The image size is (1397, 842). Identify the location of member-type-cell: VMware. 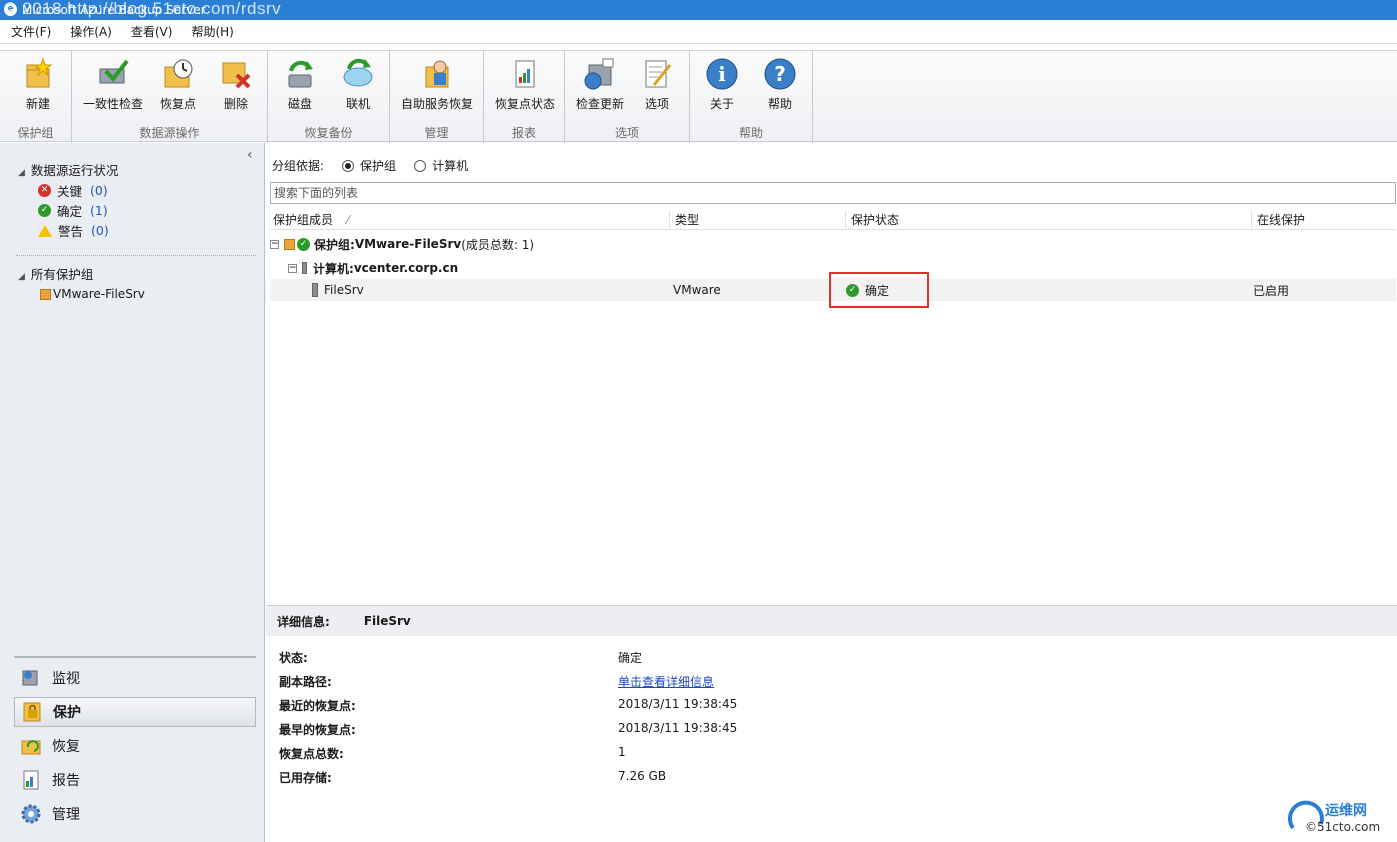
(697, 290).